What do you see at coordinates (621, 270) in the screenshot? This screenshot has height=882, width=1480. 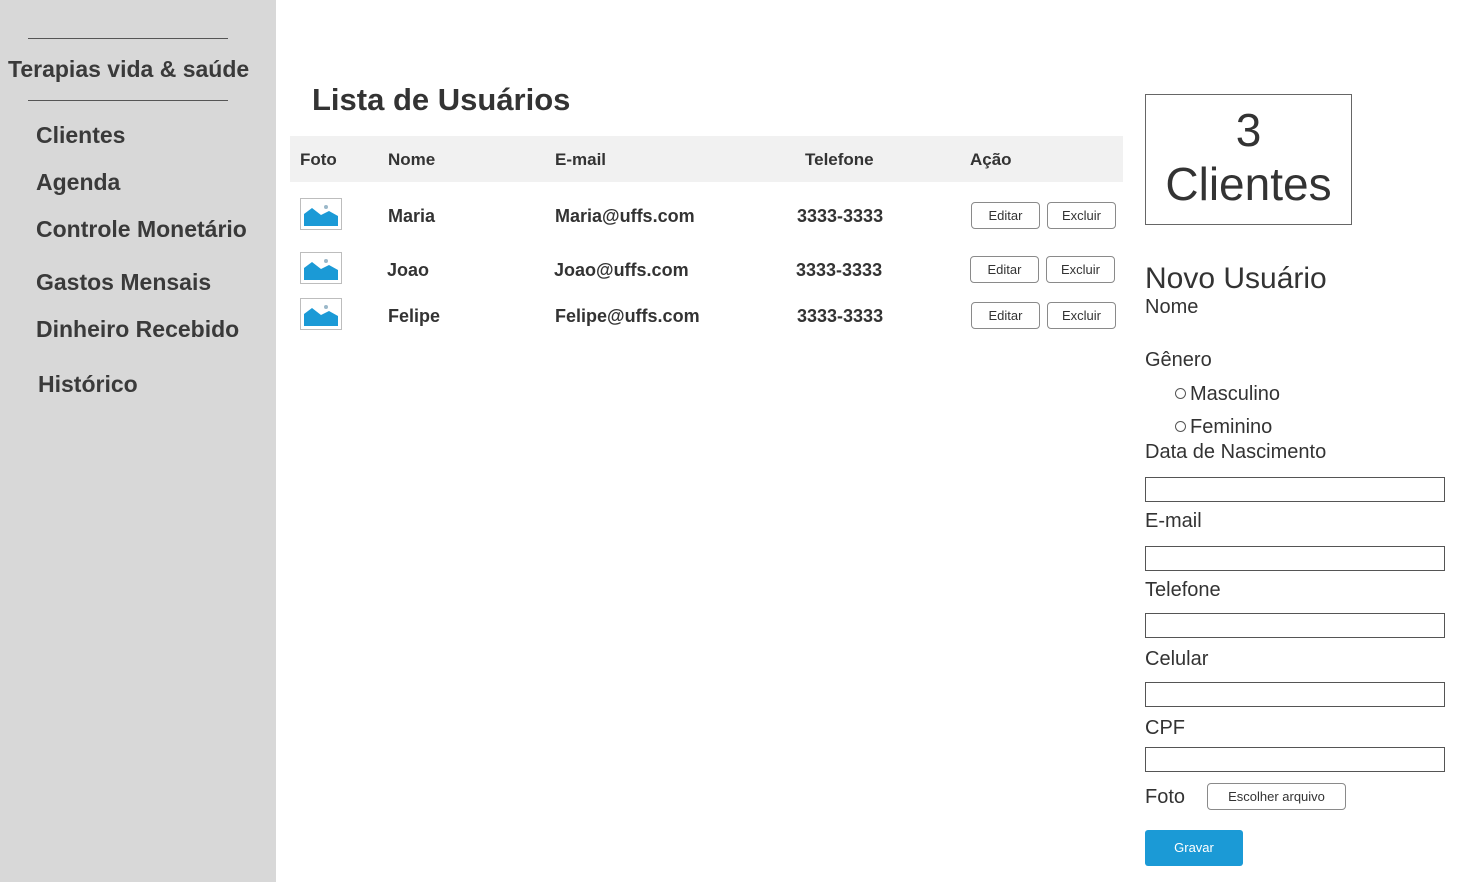 I see `user-email: Joao@uffs.com` at bounding box center [621, 270].